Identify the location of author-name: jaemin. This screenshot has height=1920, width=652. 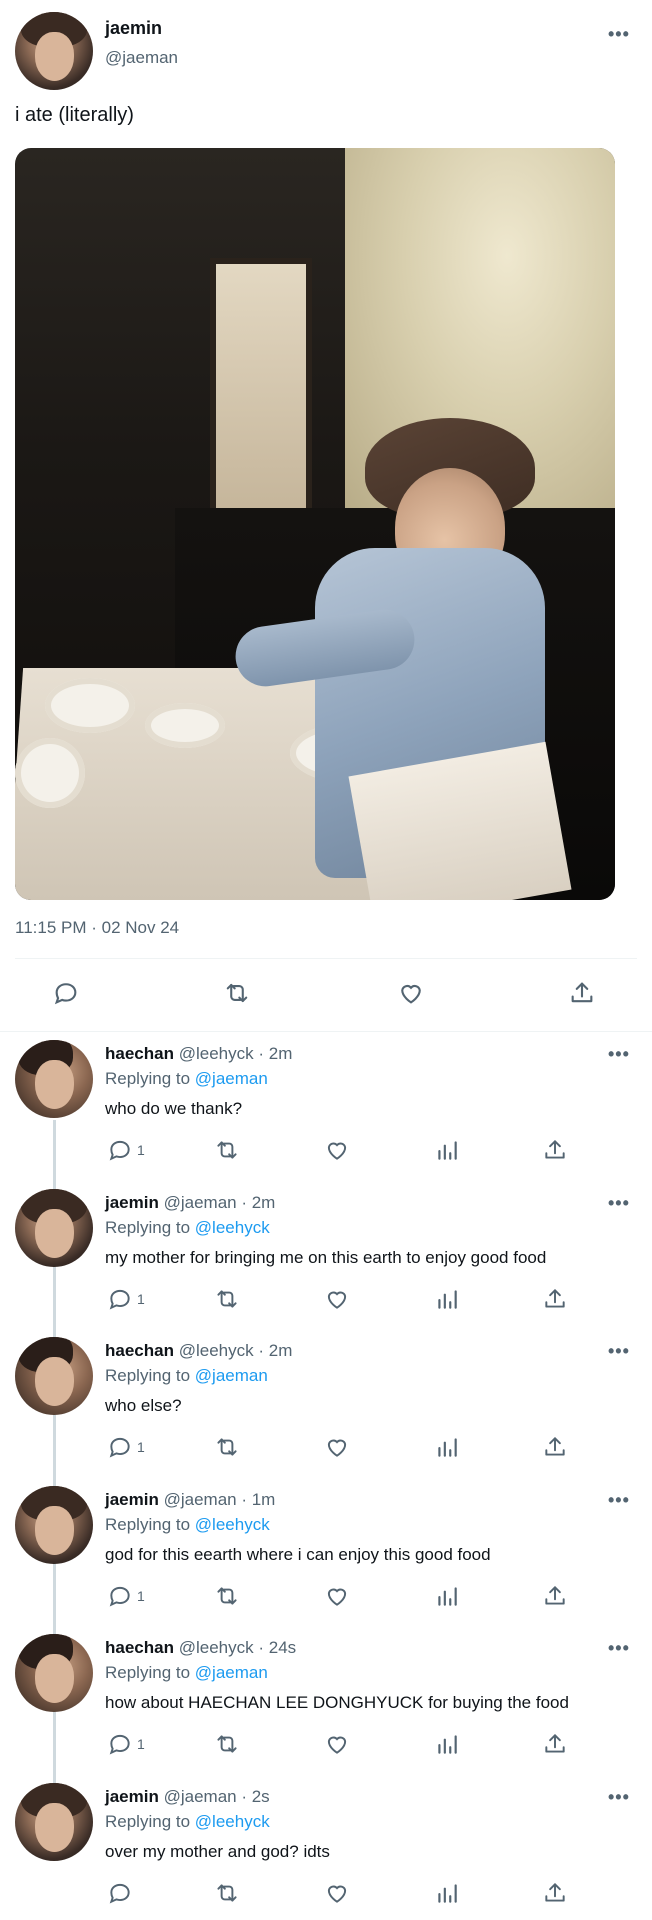
(133, 28).